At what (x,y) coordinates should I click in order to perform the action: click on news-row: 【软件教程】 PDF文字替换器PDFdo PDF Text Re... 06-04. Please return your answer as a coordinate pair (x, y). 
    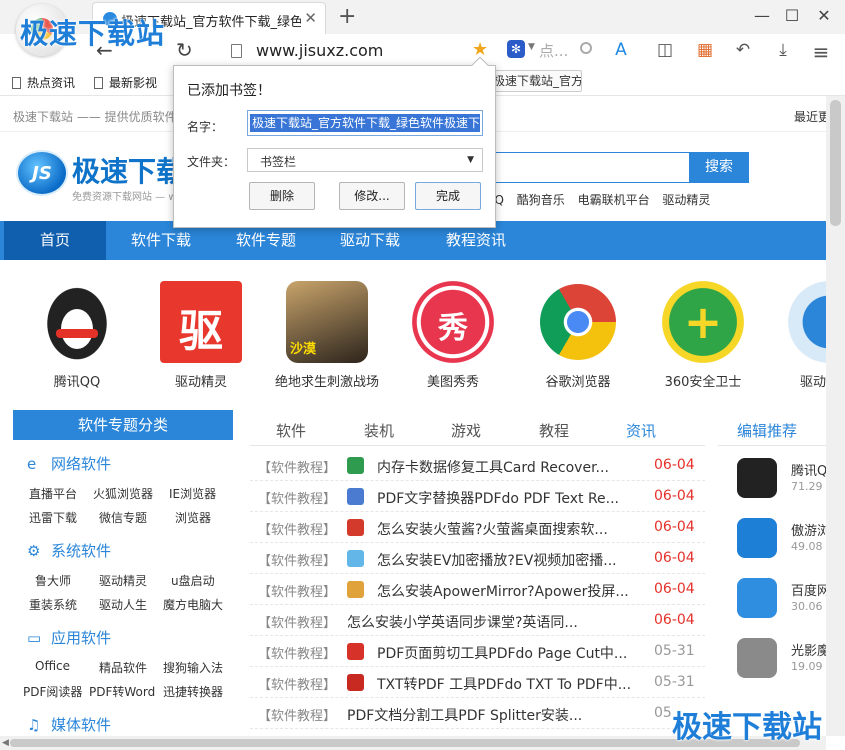
    Looking at the image, I should click on (477, 496).